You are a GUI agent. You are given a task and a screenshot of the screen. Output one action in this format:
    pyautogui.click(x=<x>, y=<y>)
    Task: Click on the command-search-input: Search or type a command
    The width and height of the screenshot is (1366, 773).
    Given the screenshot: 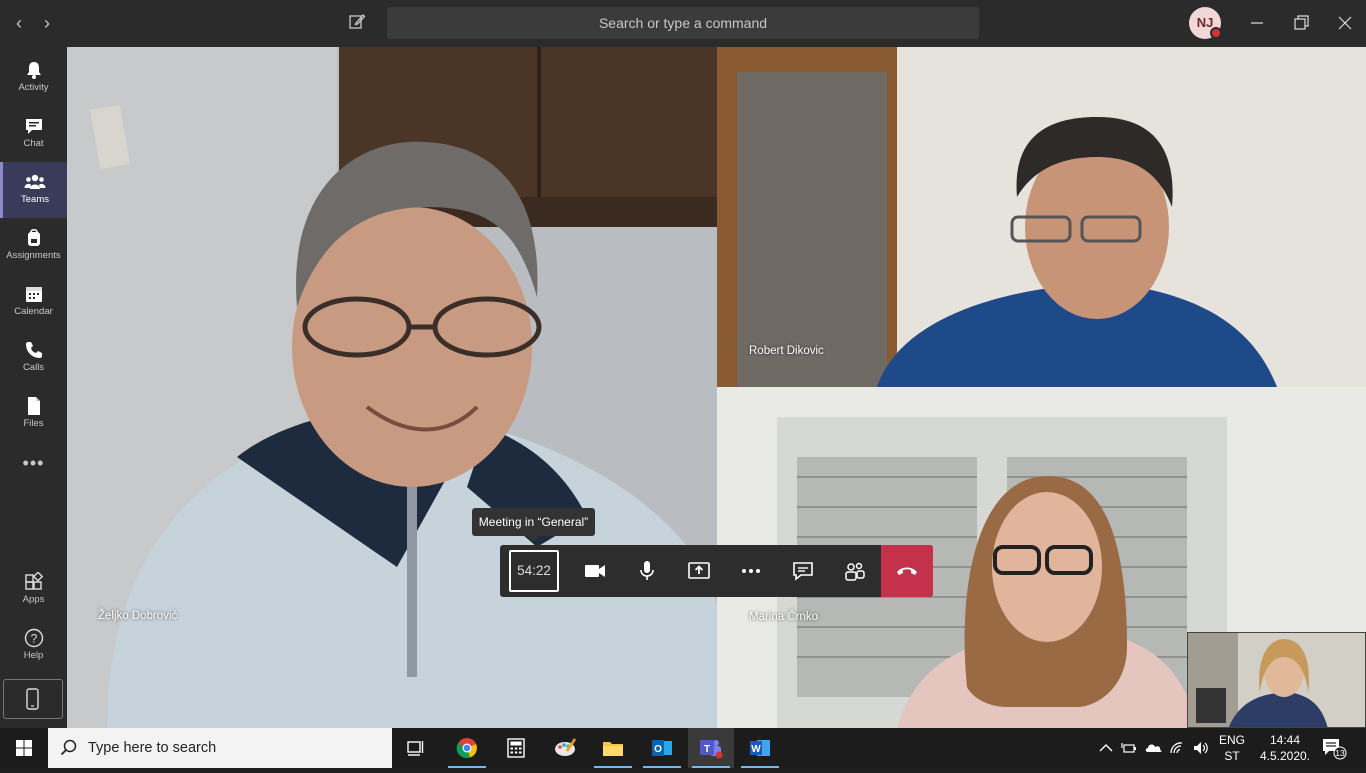 What is the action you would take?
    pyautogui.click(x=683, y=23)
    